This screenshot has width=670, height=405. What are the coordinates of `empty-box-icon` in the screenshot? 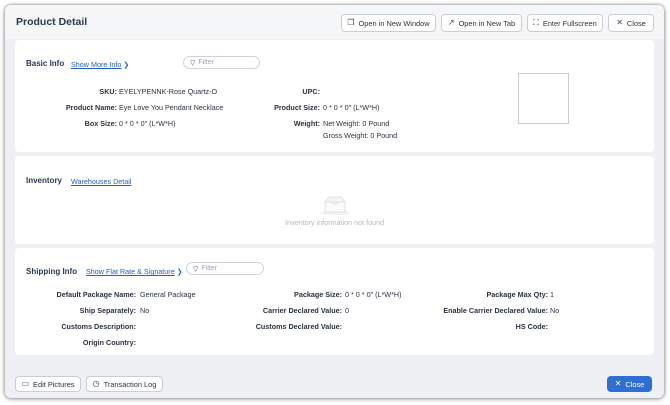 It's located at (335, 206).